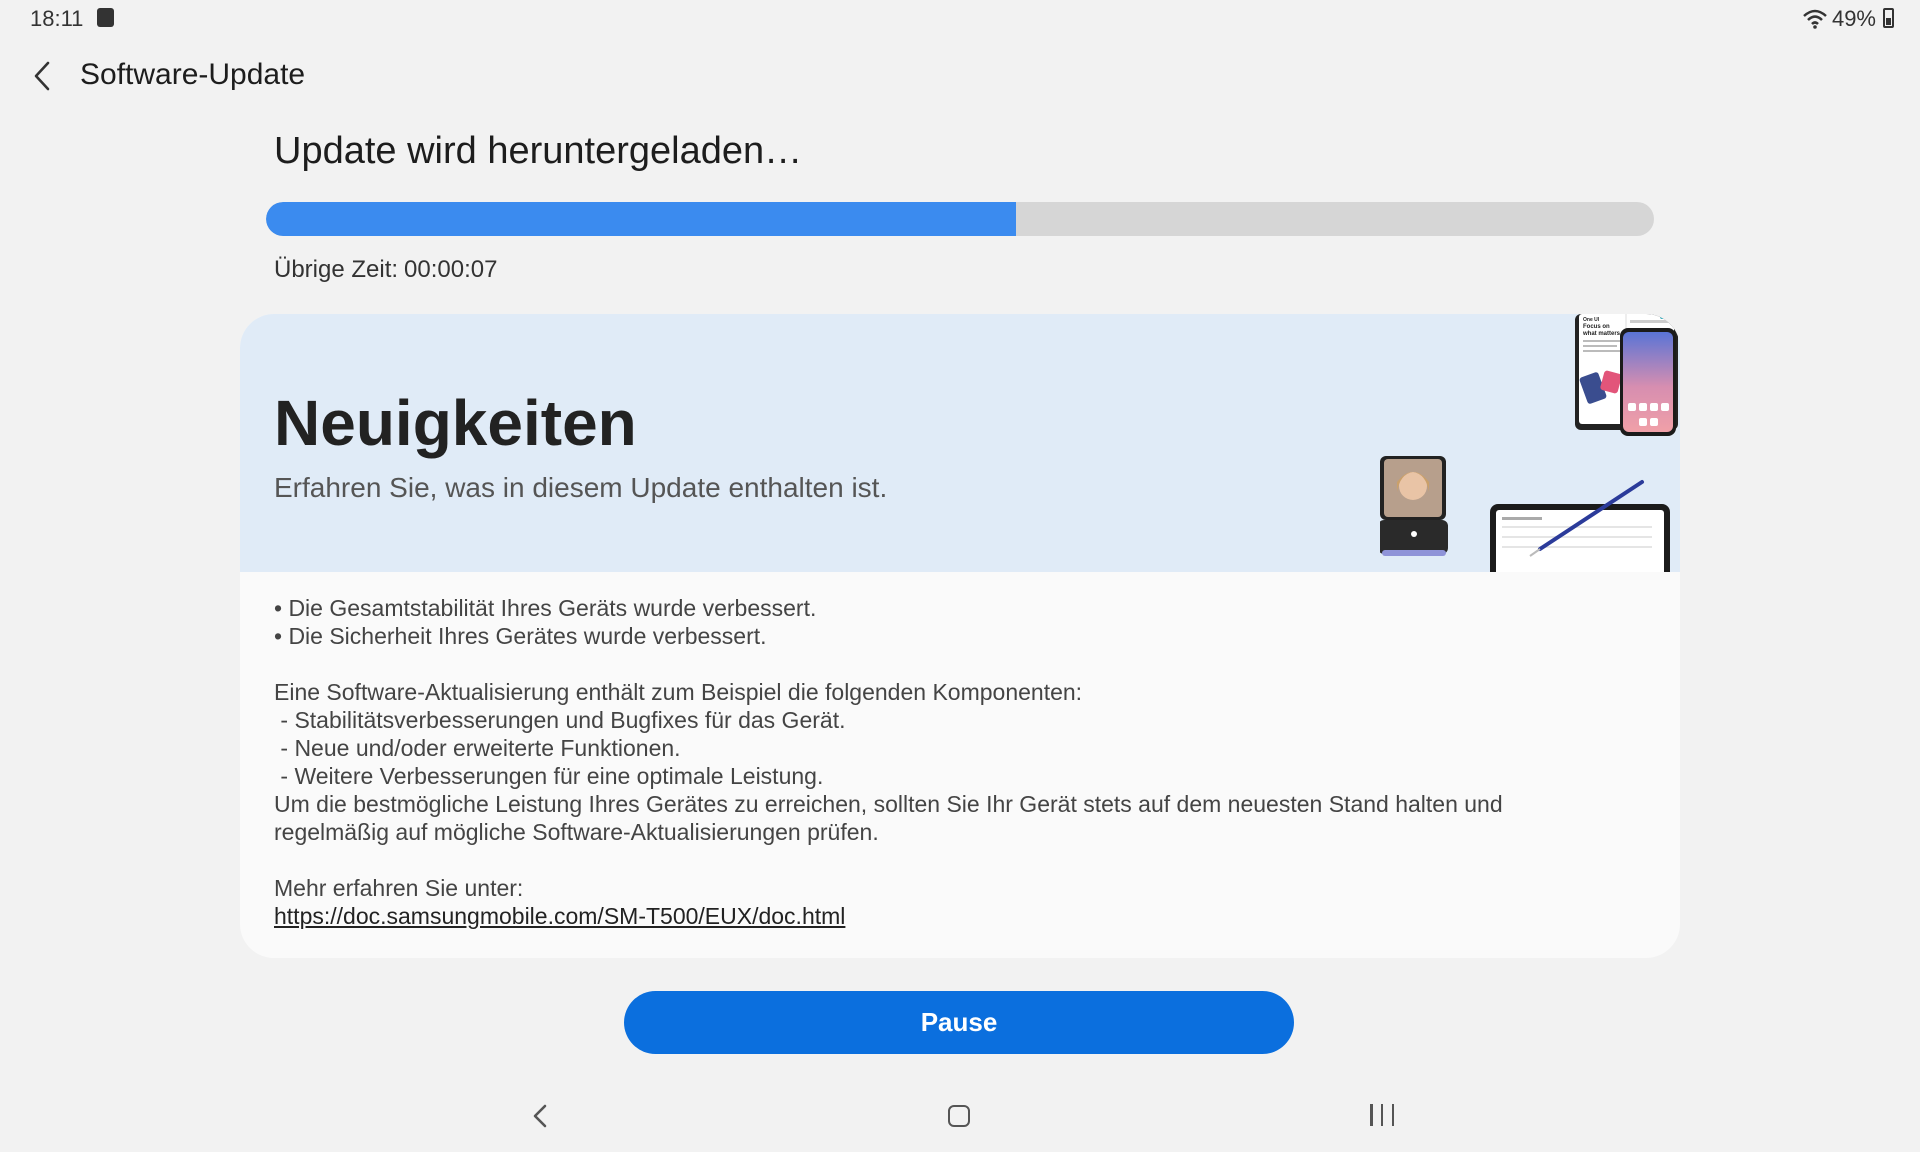 The image size is (1920, 1152). I want to click on battery-percent: 49%, so click(1853, 18).